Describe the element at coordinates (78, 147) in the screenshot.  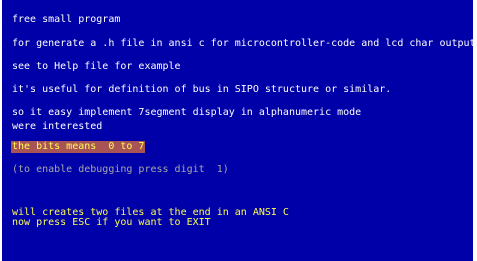
I see `bits-prompt: the bits means 0 to 7` at that location.